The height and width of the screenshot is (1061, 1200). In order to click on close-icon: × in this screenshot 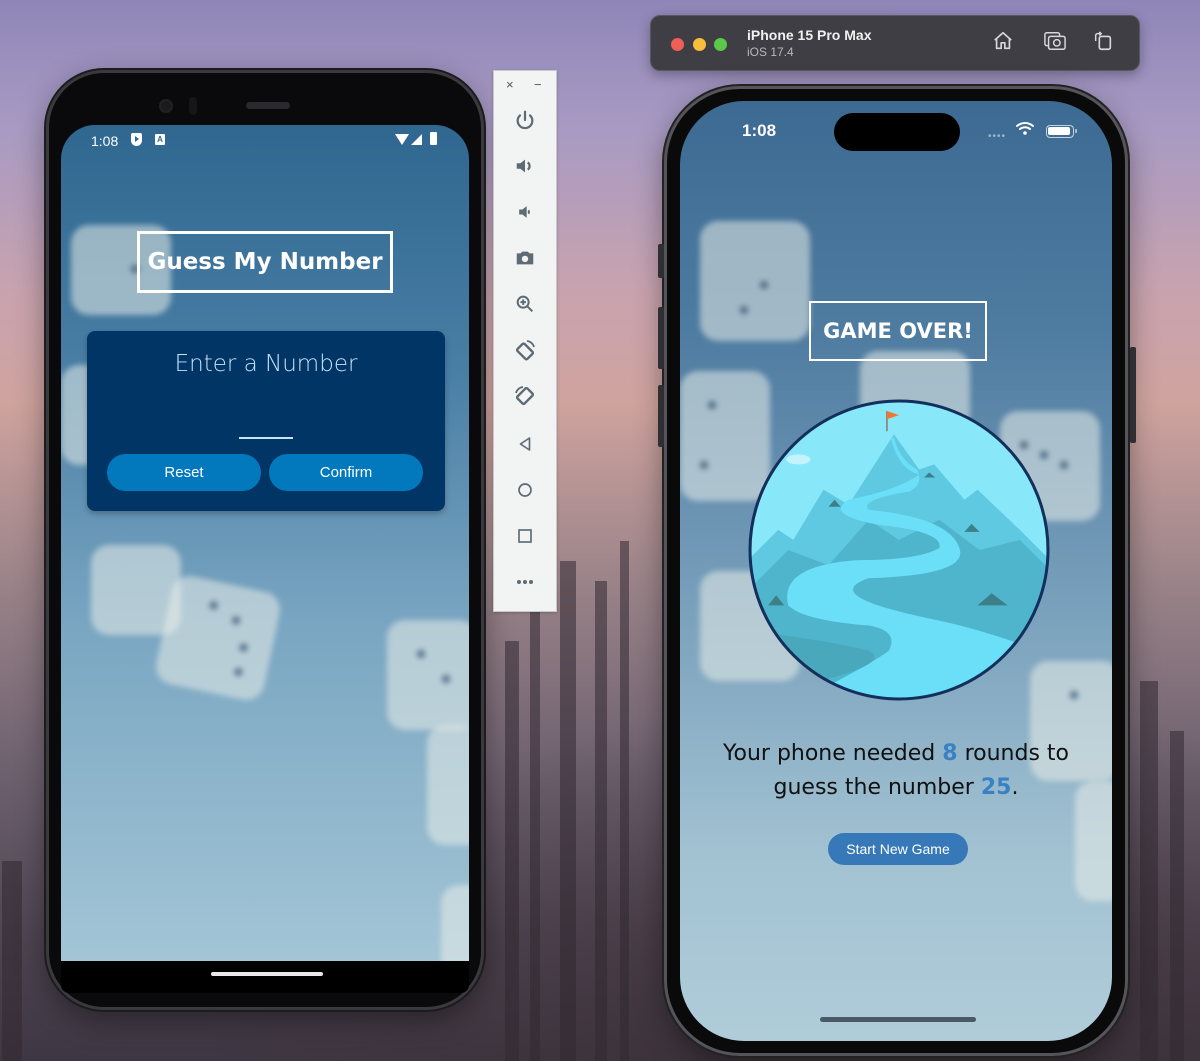, I will do `click(510, 84)`.